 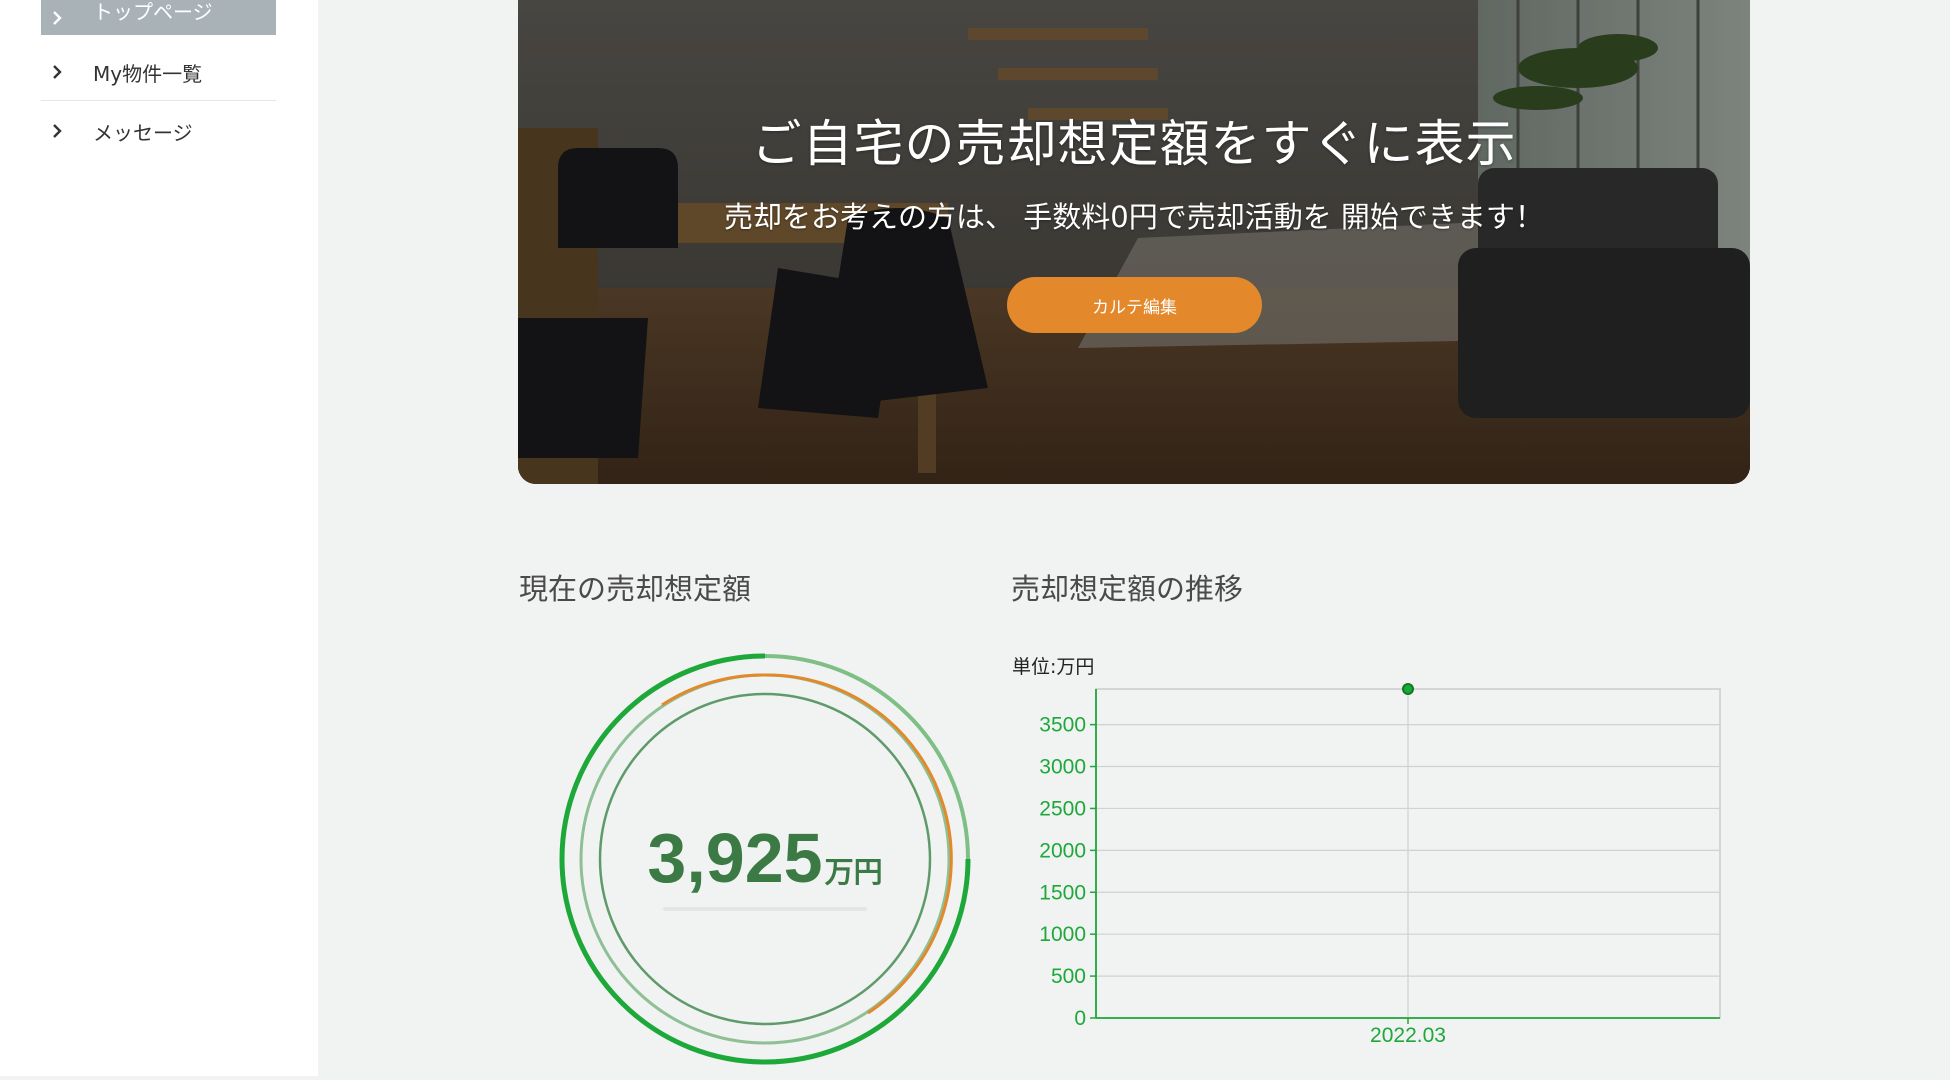 What do you see at coordinates (143, 132) in the screenshot?
I see `sidebar-item-label: メッセージ` at bounding box center [143, 132].